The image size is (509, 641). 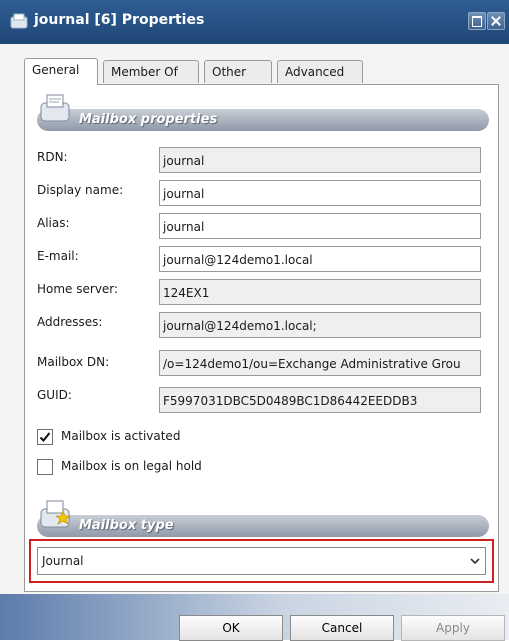 What do you see at coordinates (320, 71) in the screenshot?
I see `tab-advanced: Advanced` at bounding box center [320, 71].